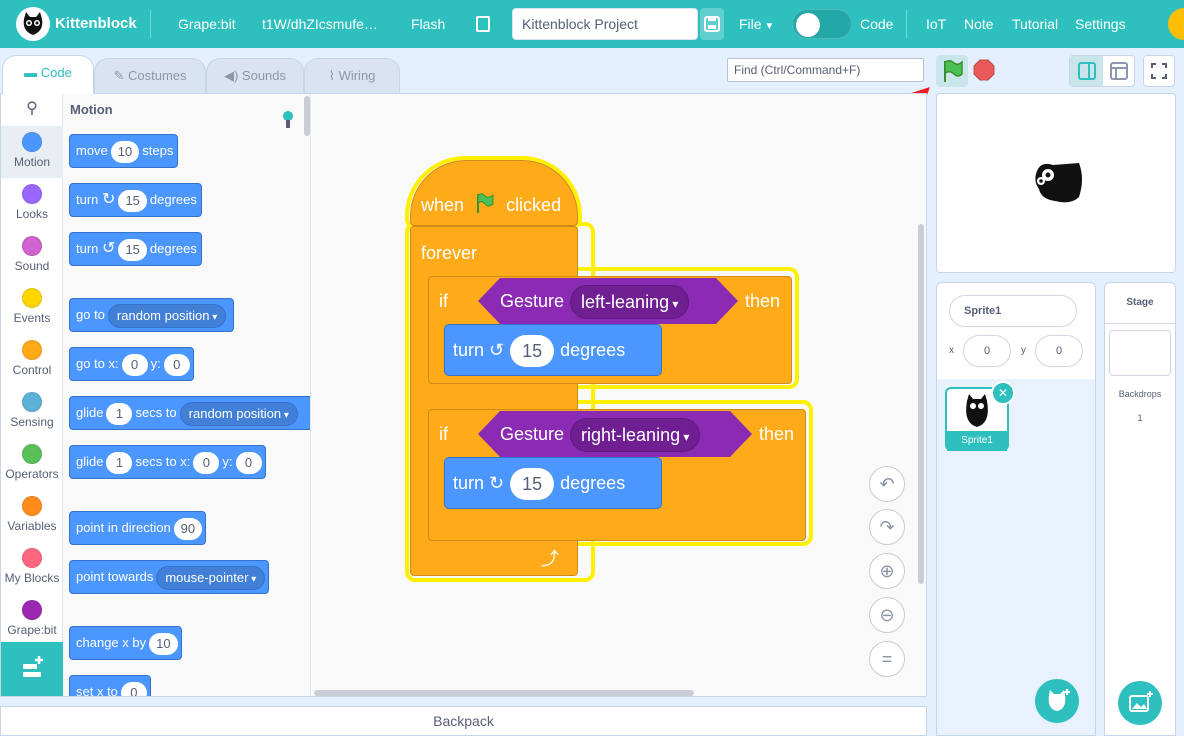 Image resolution: width=1184 pixels, height=736 pixels. What do you see at coordinates (822, 24) in the screenshot?
I see `code-mode-toggle` at bounding box center [822, 24].